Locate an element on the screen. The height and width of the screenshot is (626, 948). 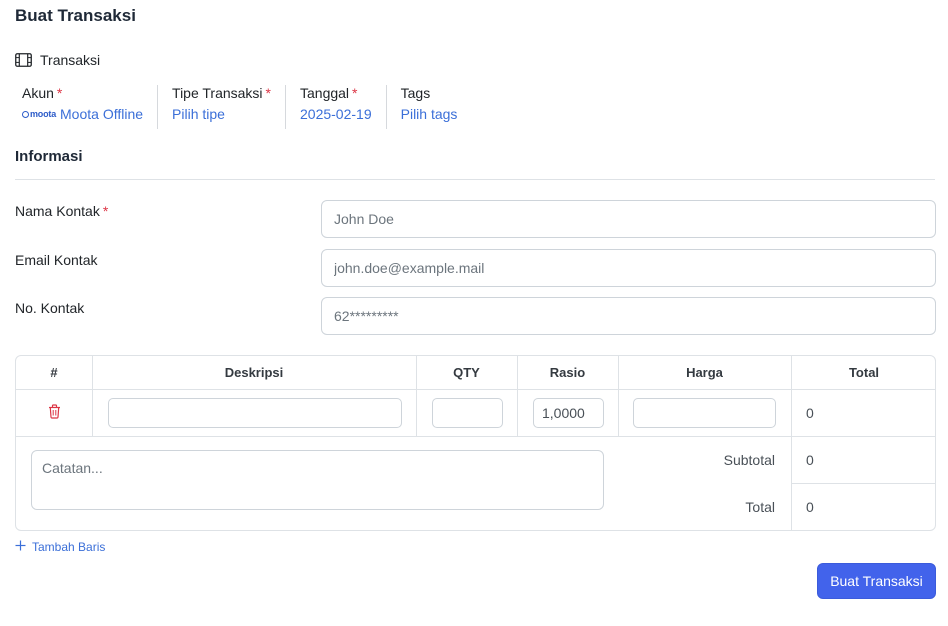
ratio-input is located at coordinates (568, 413).